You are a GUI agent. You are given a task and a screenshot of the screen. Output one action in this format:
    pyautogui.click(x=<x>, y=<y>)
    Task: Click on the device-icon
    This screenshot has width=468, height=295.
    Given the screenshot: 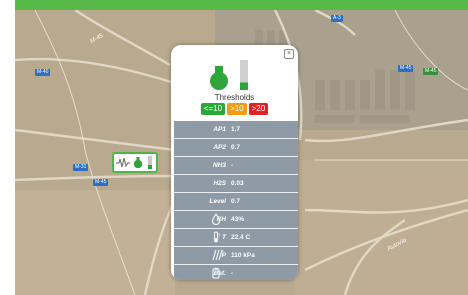 What is the action you would take?
    pyautogui.click(x=229, y=75)
    